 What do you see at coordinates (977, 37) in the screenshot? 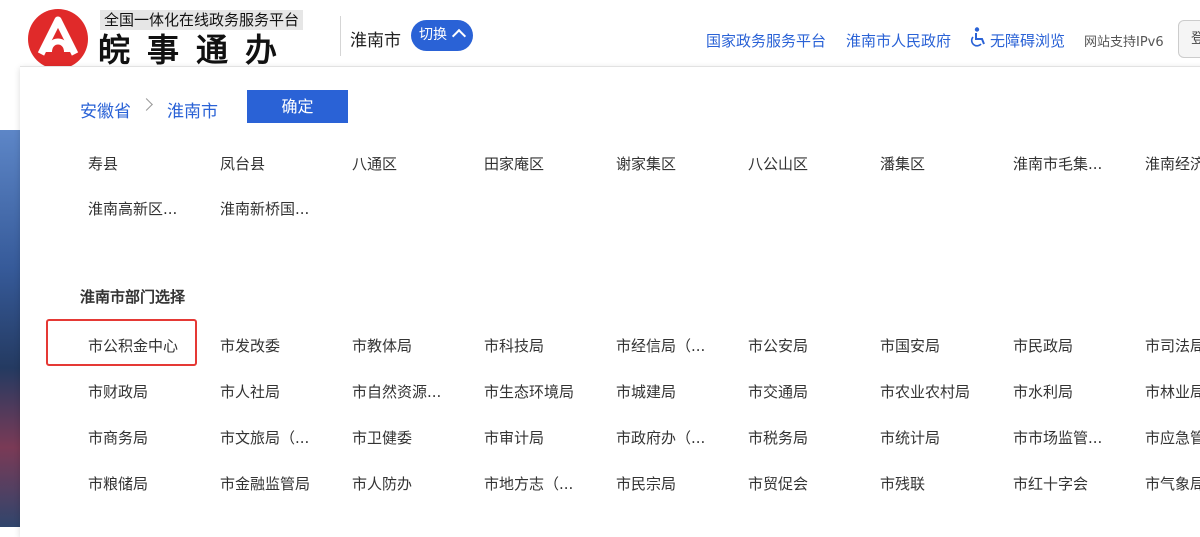
I see `accessibility-icon` at bounding box center [977, 37].